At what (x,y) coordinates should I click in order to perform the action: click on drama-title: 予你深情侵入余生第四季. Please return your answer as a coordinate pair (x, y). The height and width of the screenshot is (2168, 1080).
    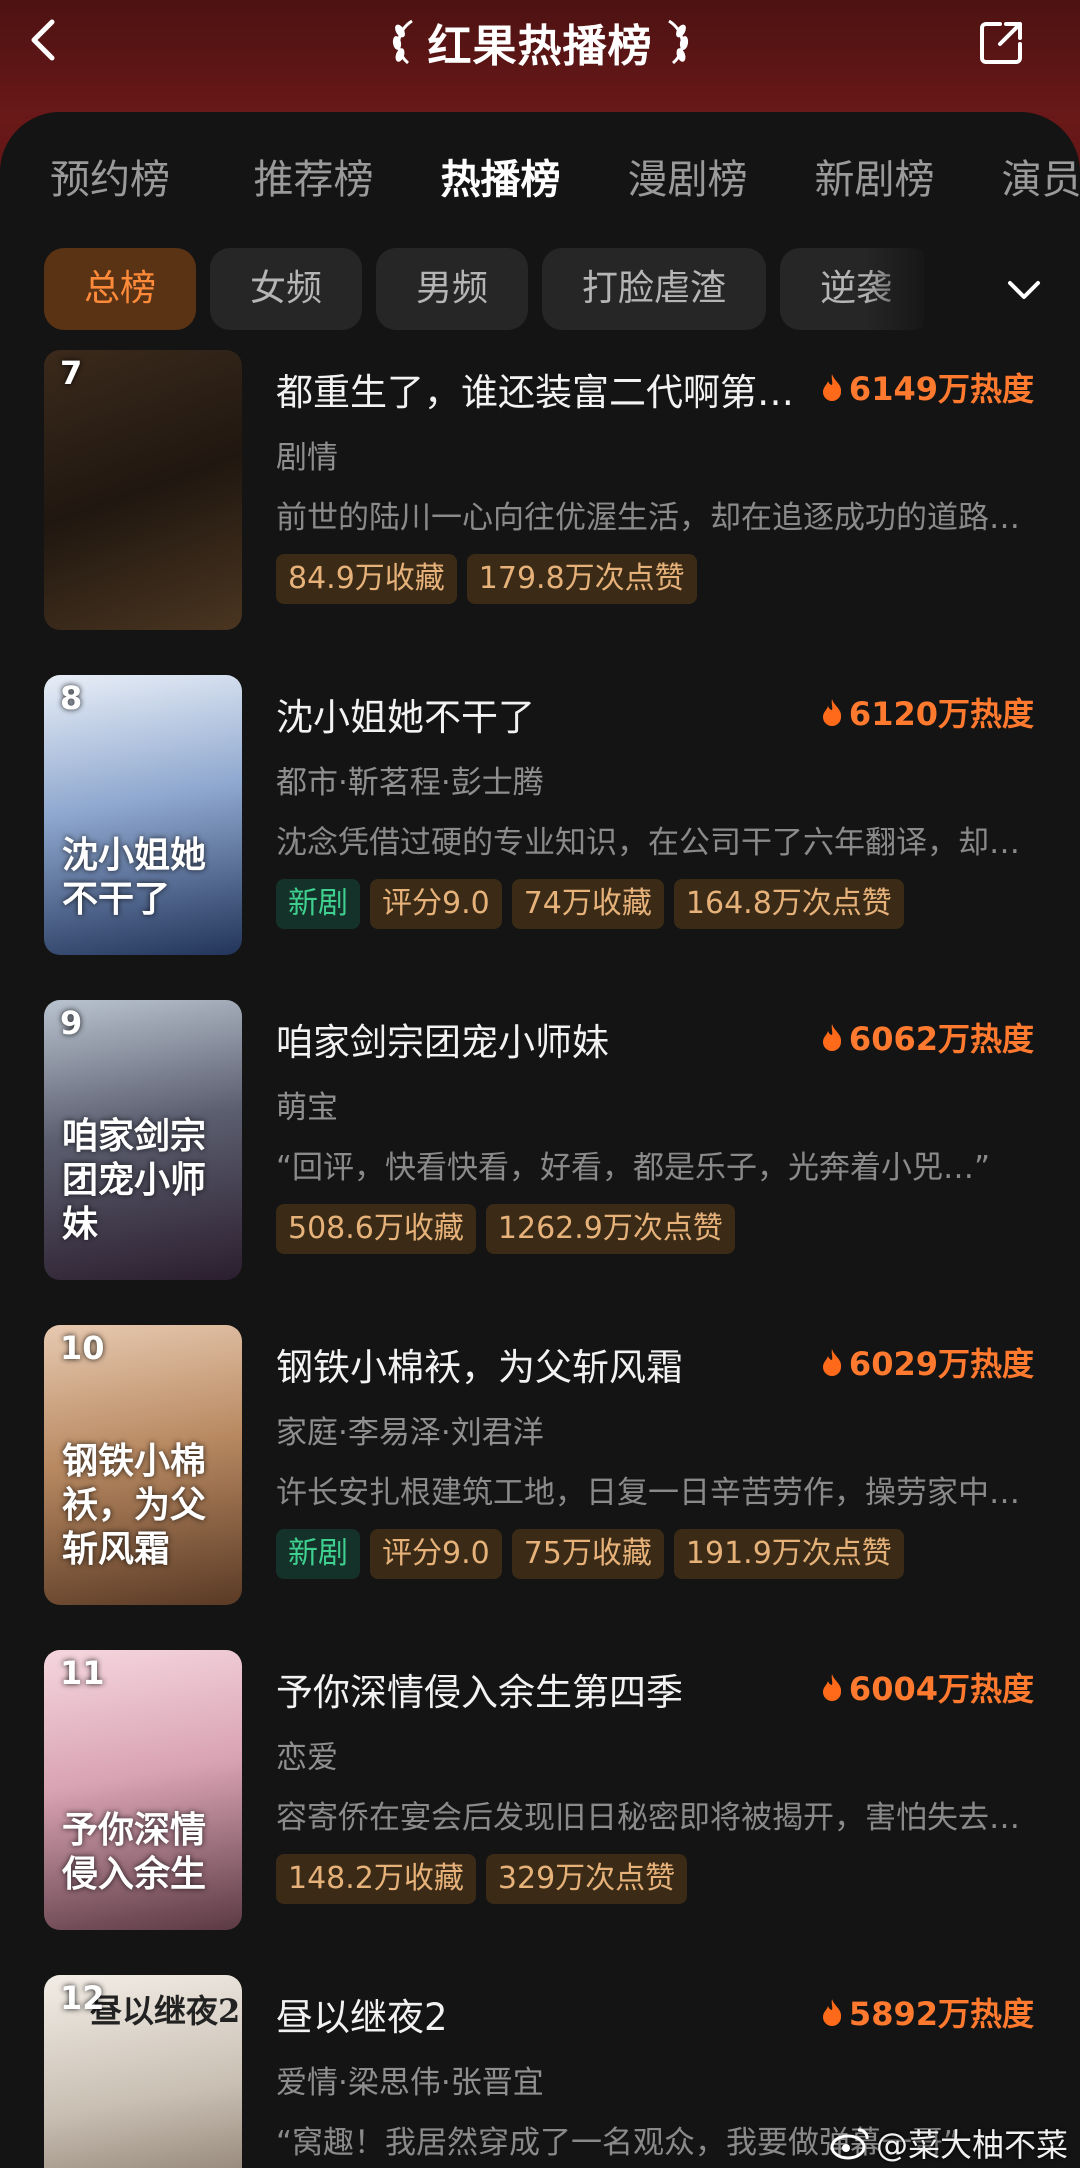
    Looking at the image, I should click on (551, 1689).